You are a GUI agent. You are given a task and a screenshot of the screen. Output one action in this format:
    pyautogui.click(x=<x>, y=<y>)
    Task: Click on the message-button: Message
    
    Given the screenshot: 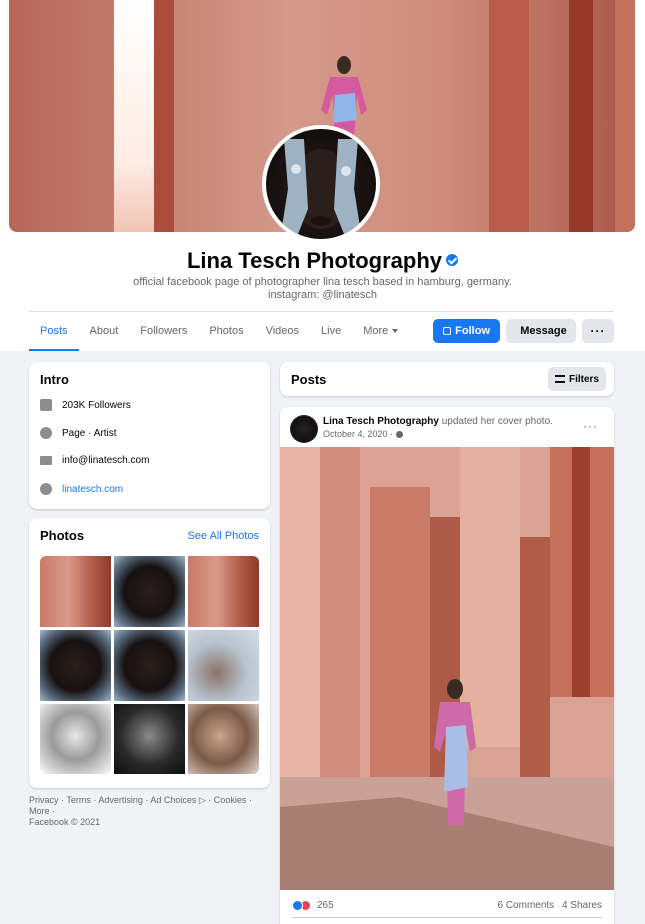 What is the action you would take?
    pyautogui.click(x=541, y=331)
    